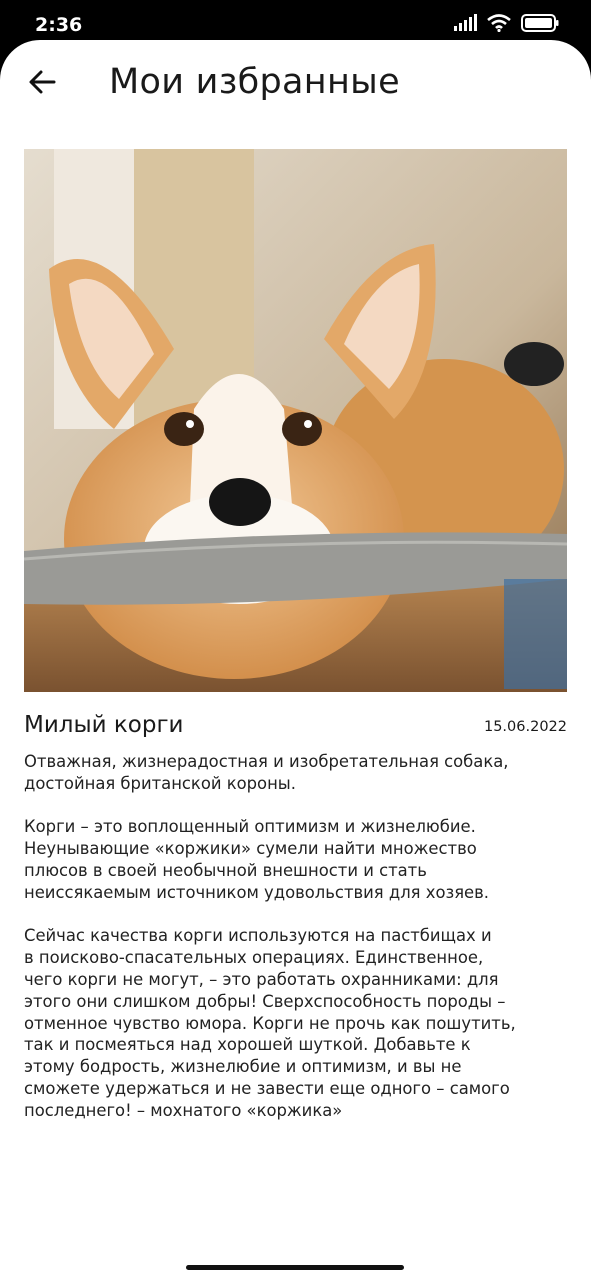  I want to click on home-indicator, so click(295, 1267).